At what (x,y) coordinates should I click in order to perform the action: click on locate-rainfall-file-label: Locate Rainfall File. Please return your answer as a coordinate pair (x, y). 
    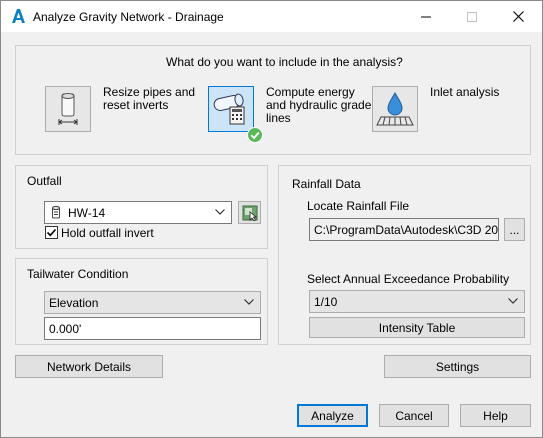
    Looking at the image, I should click on (358, 206).